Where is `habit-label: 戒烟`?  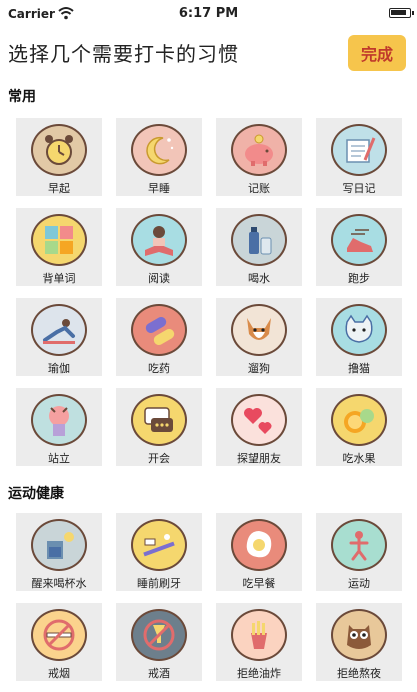 habit-label: 戒烟 is located at coordinates (59, 673).